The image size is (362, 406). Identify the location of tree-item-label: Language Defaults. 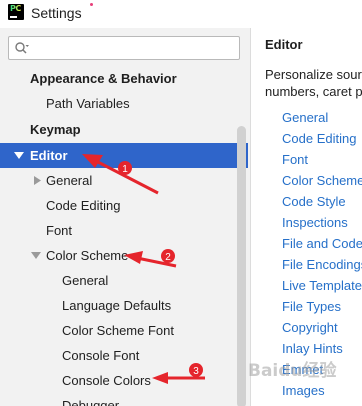
(117, 305).